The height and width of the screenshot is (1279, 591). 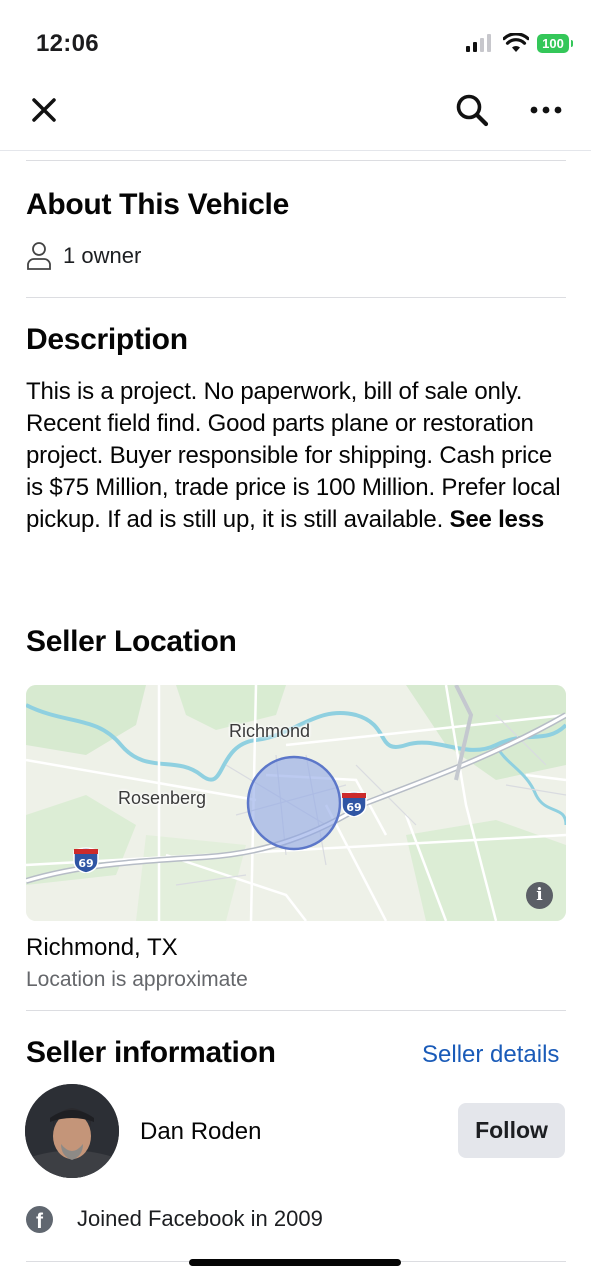 I want to click on seller-name: Dan Roden, so click(x=200, y=1132).